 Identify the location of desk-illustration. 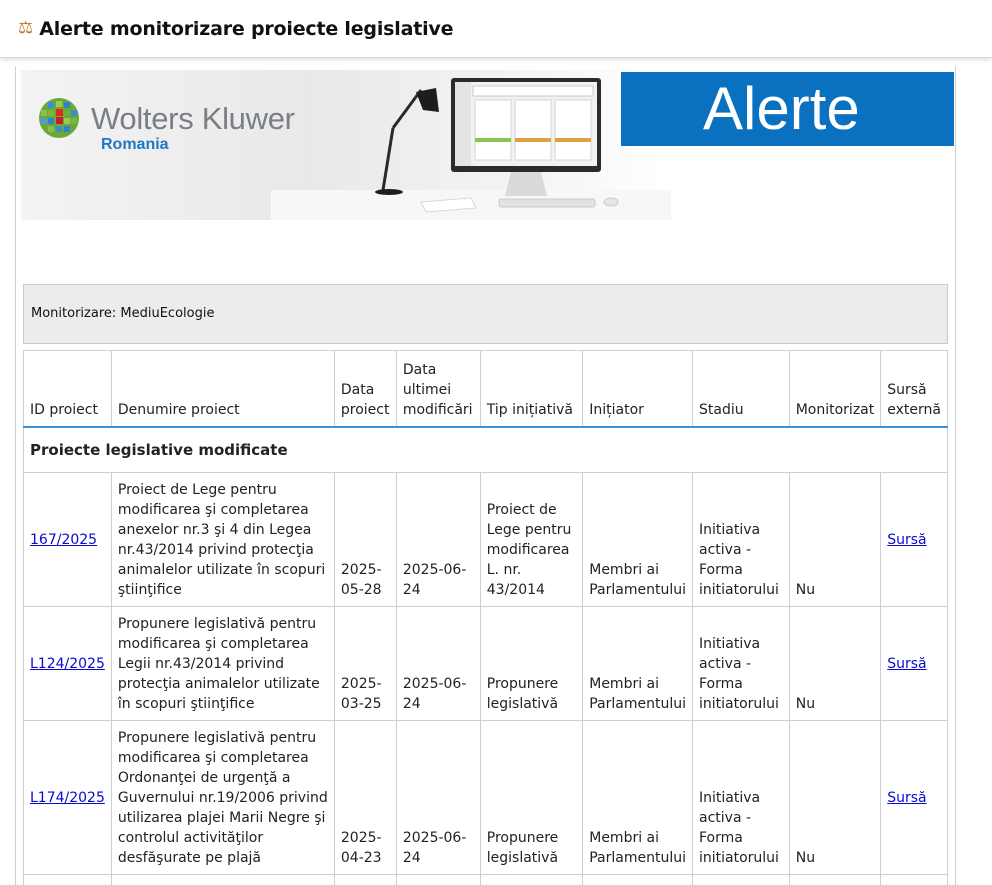
(471, 149).